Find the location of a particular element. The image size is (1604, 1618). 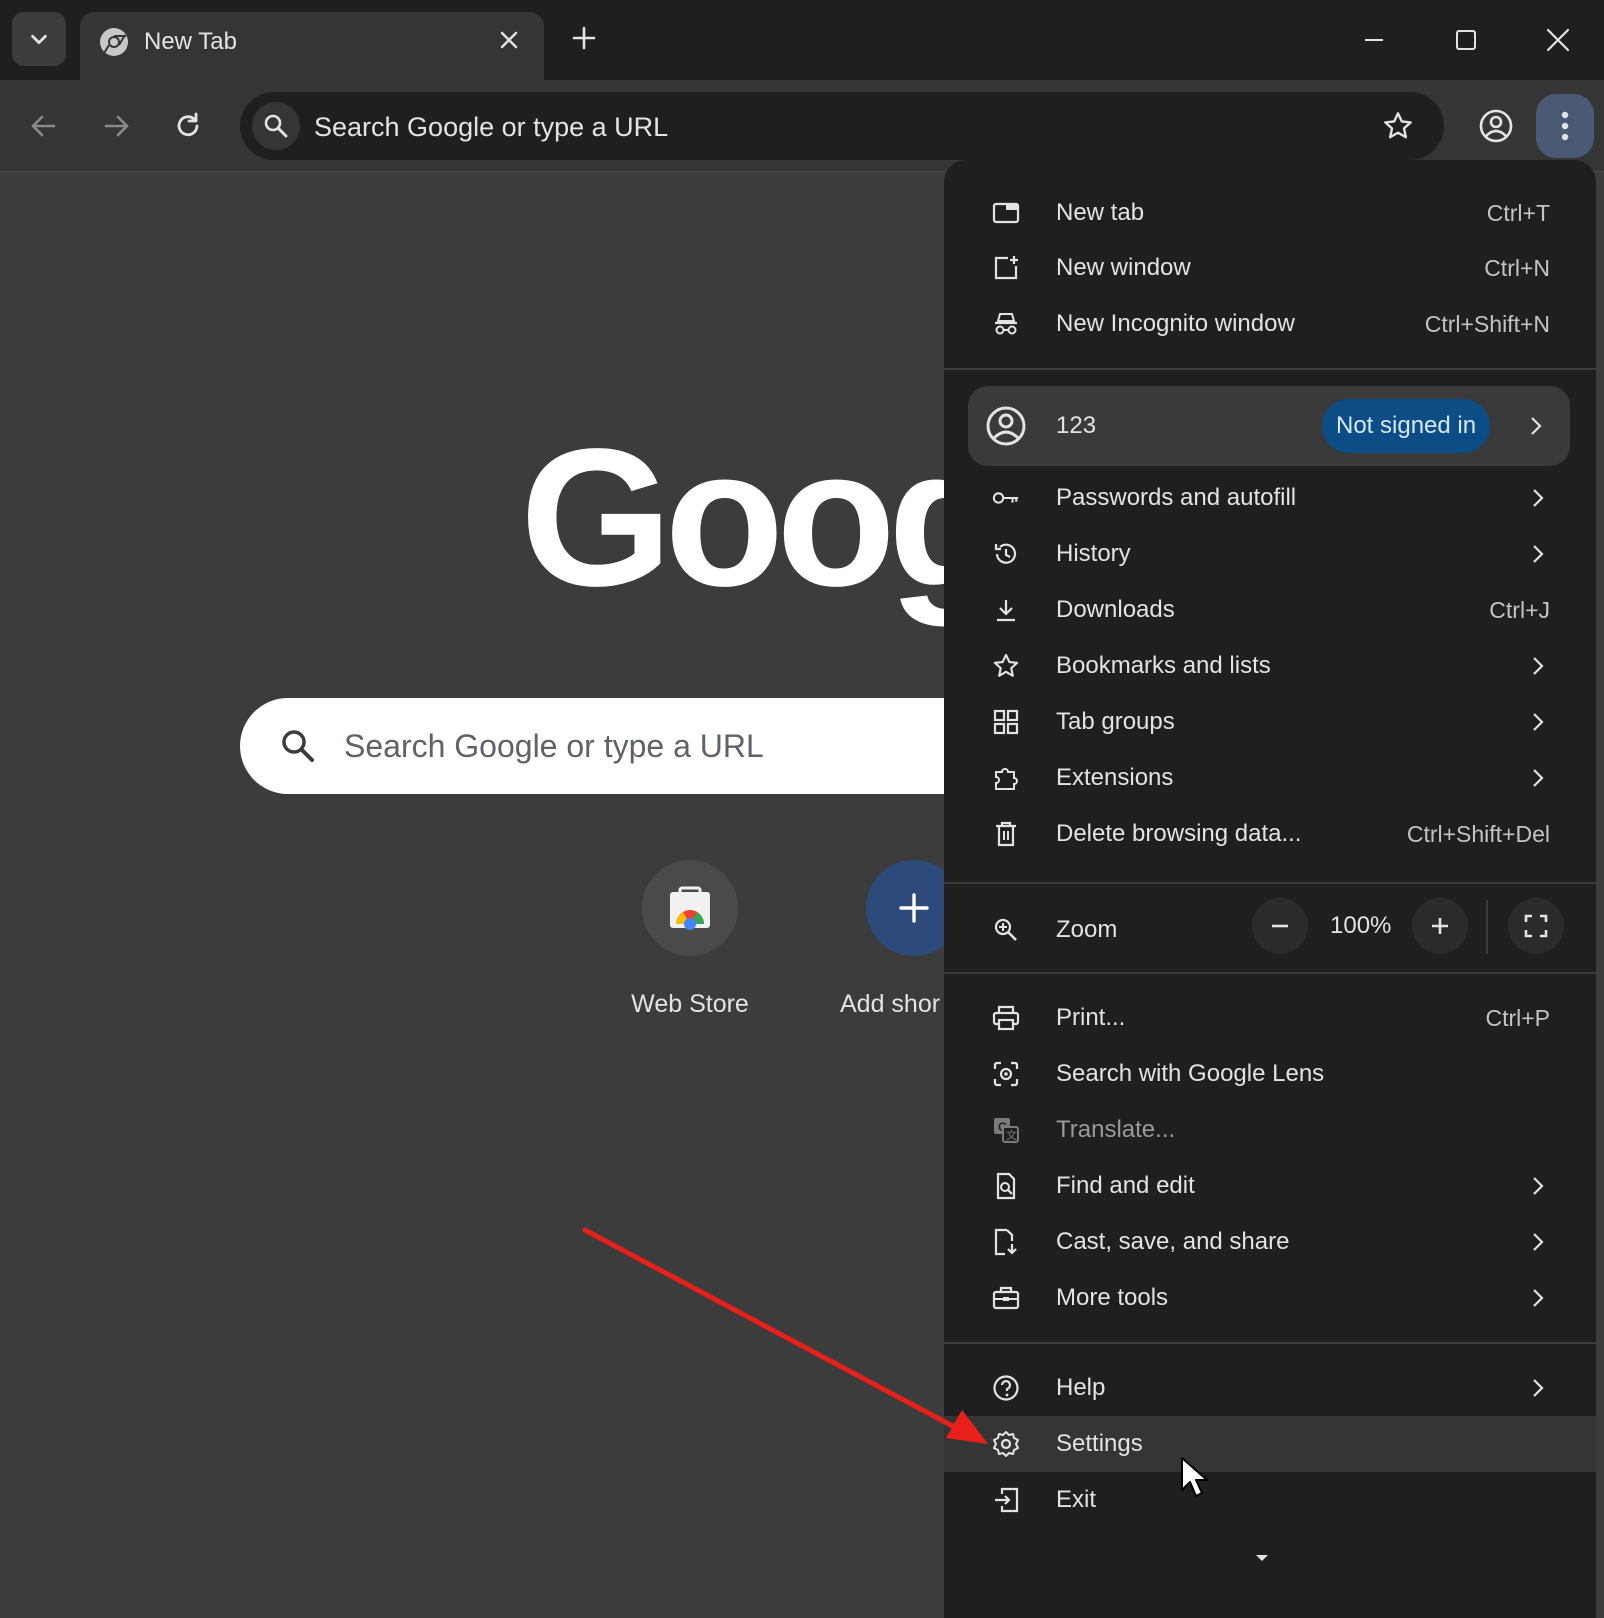

menu-item-tab-groups: Tab groups is located at coordinates (1270, 722).